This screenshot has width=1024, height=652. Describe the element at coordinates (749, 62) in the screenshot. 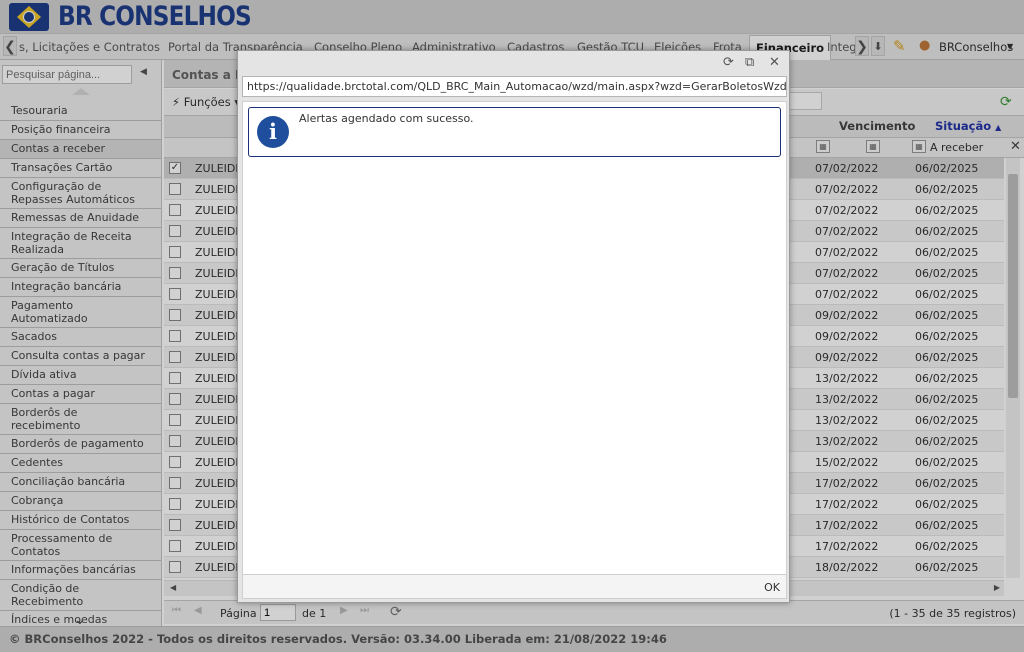

I see `dialog-popout-icon: ⧉` at that location.